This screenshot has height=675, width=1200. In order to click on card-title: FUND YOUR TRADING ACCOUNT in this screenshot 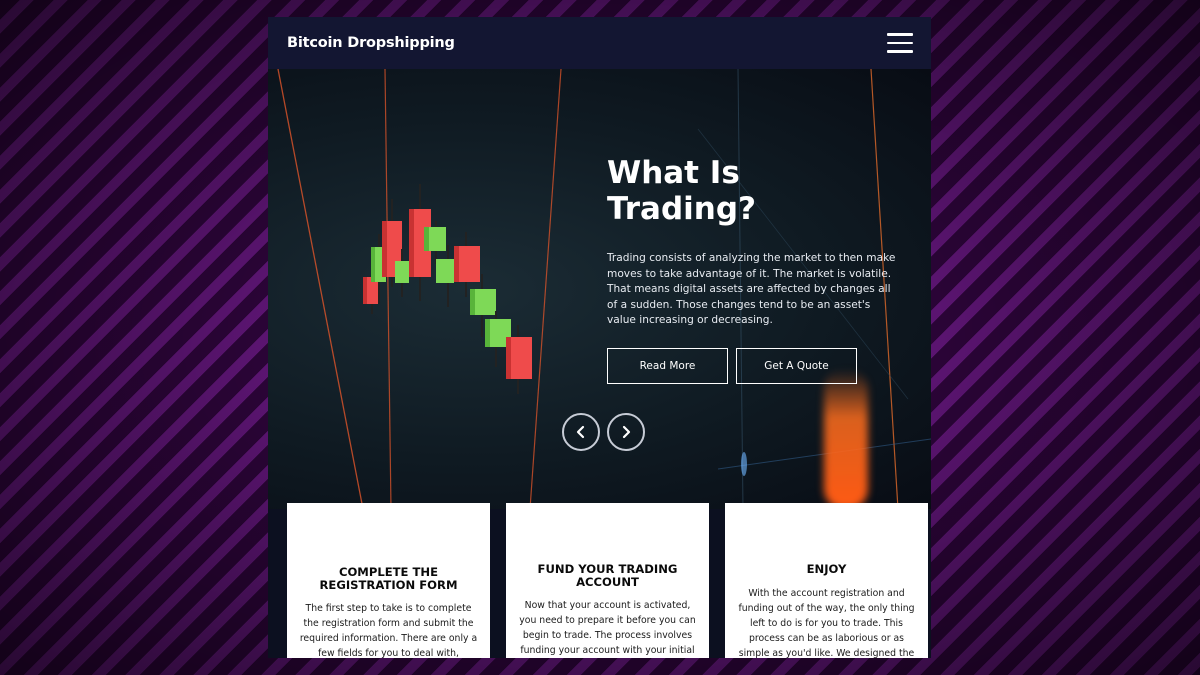, I will do `click(607, 575)`.